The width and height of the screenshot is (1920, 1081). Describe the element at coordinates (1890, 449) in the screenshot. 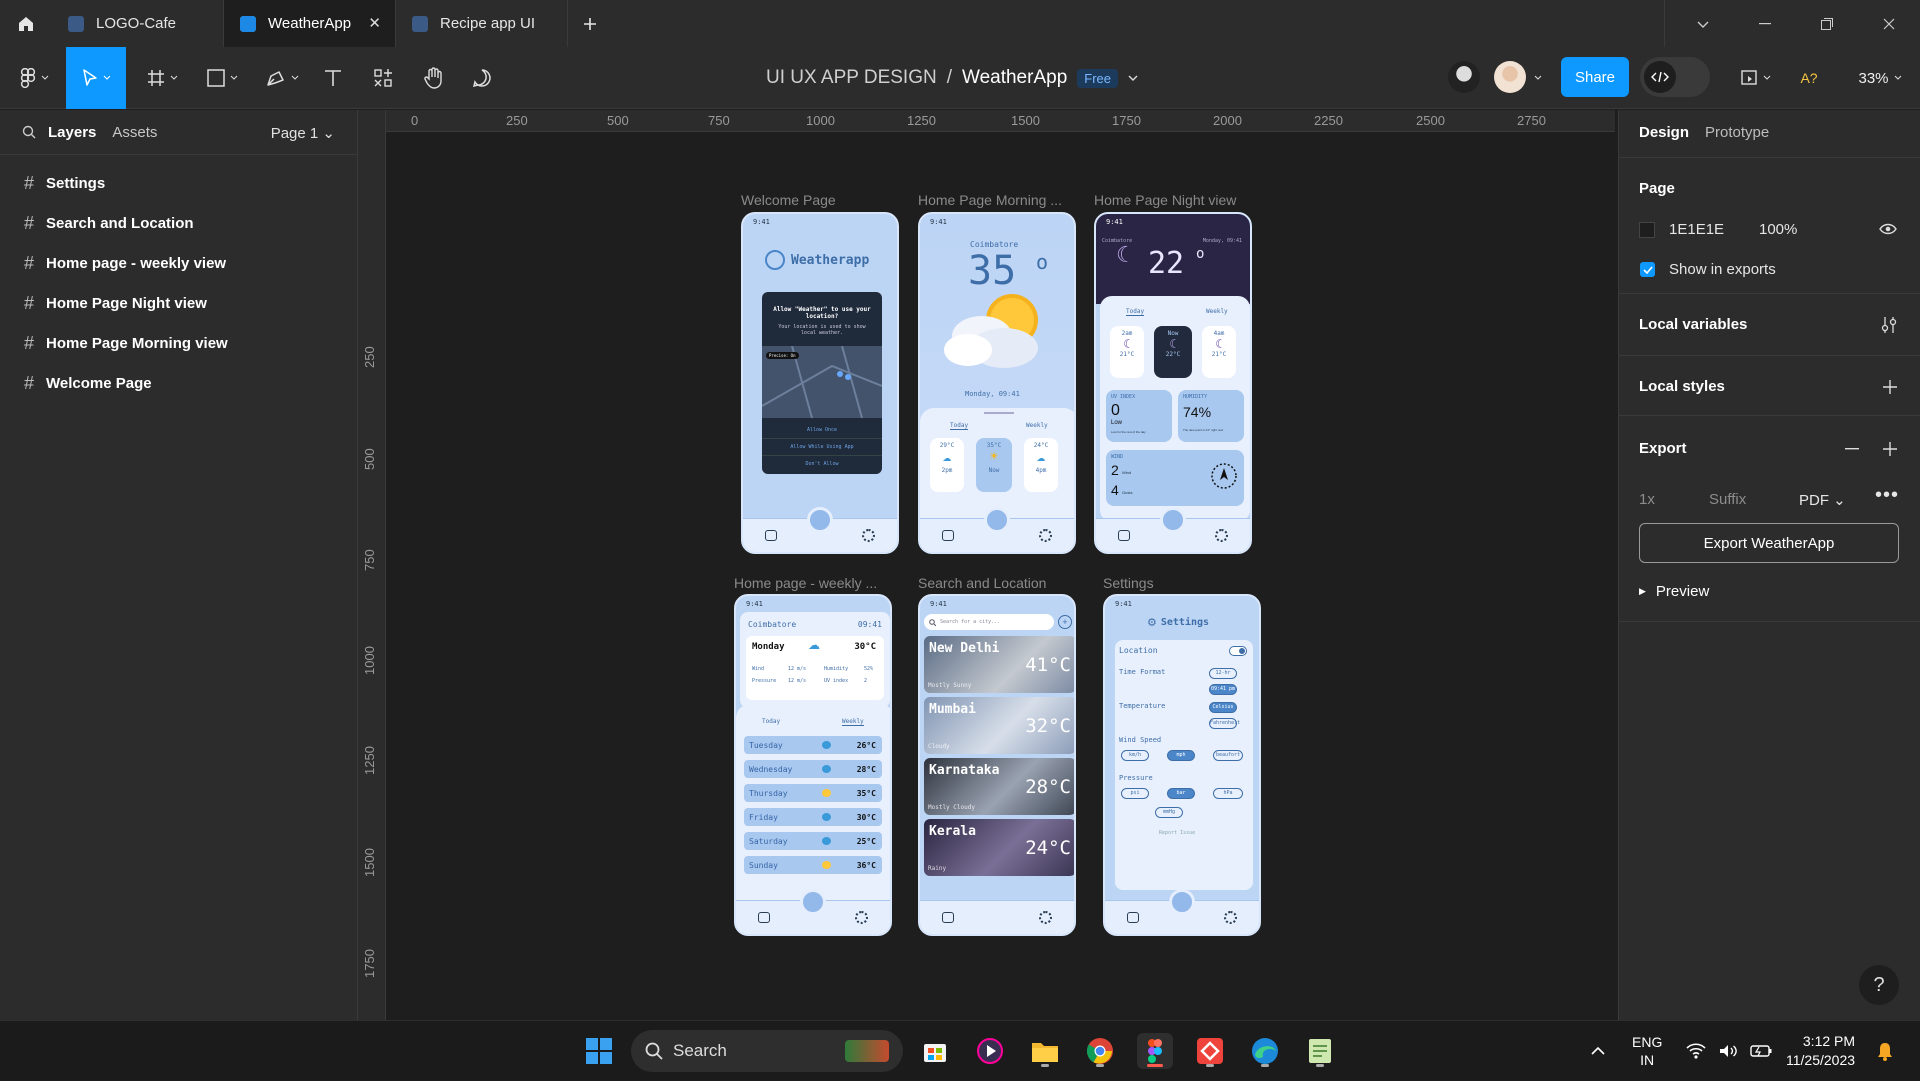

I see `plus-icon` at that location.